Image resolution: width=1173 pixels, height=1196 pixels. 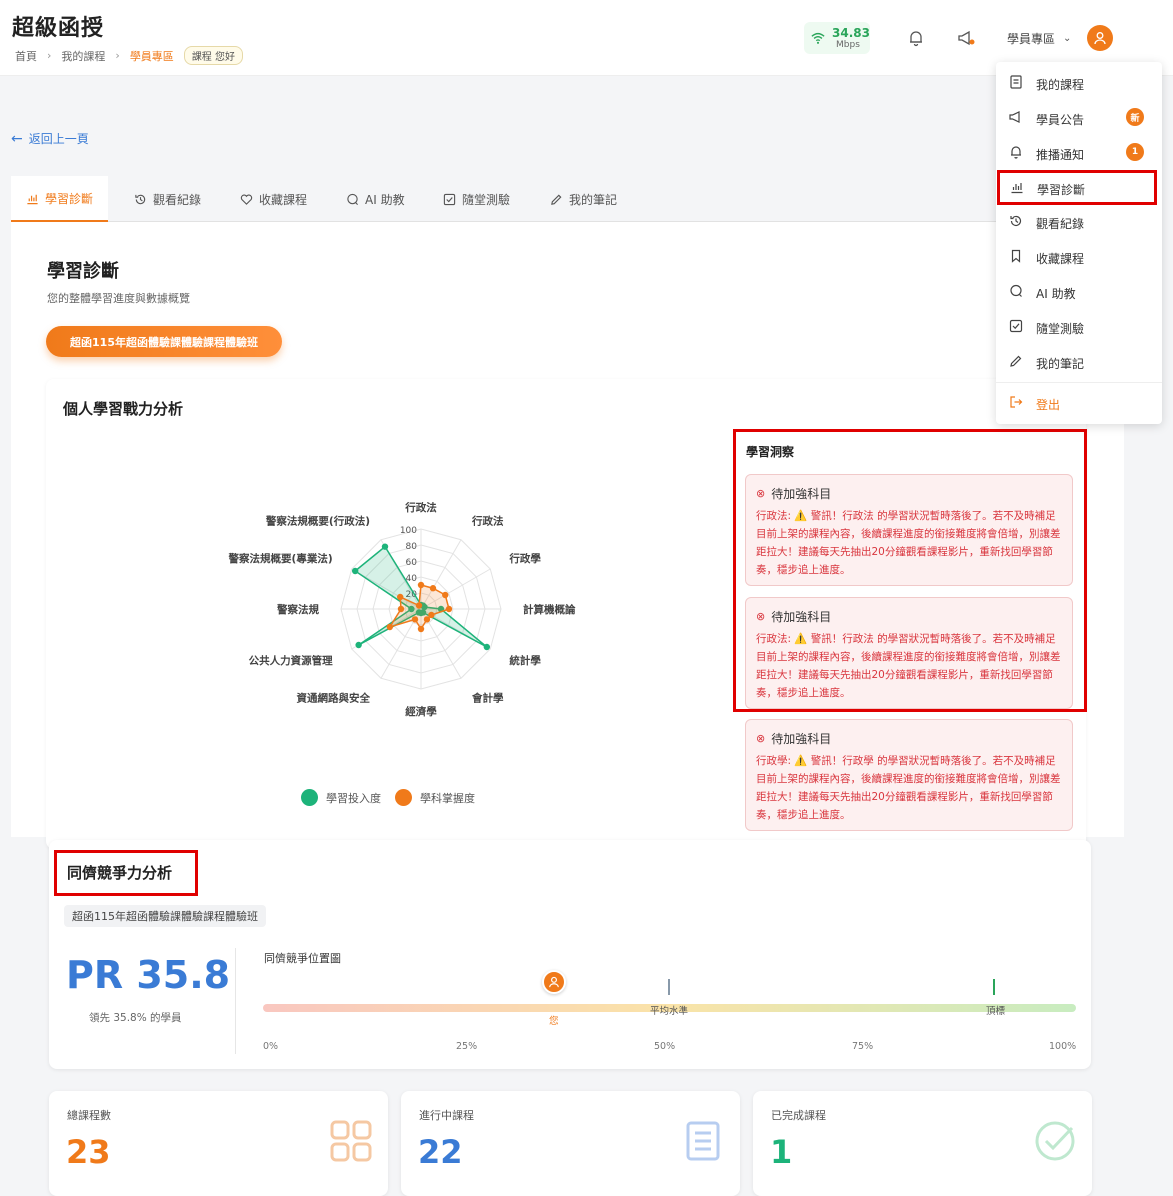 What do you see at coordinates (140, 199) in the screenshot?
I see `history-icon` at bounding box center [140, 199].